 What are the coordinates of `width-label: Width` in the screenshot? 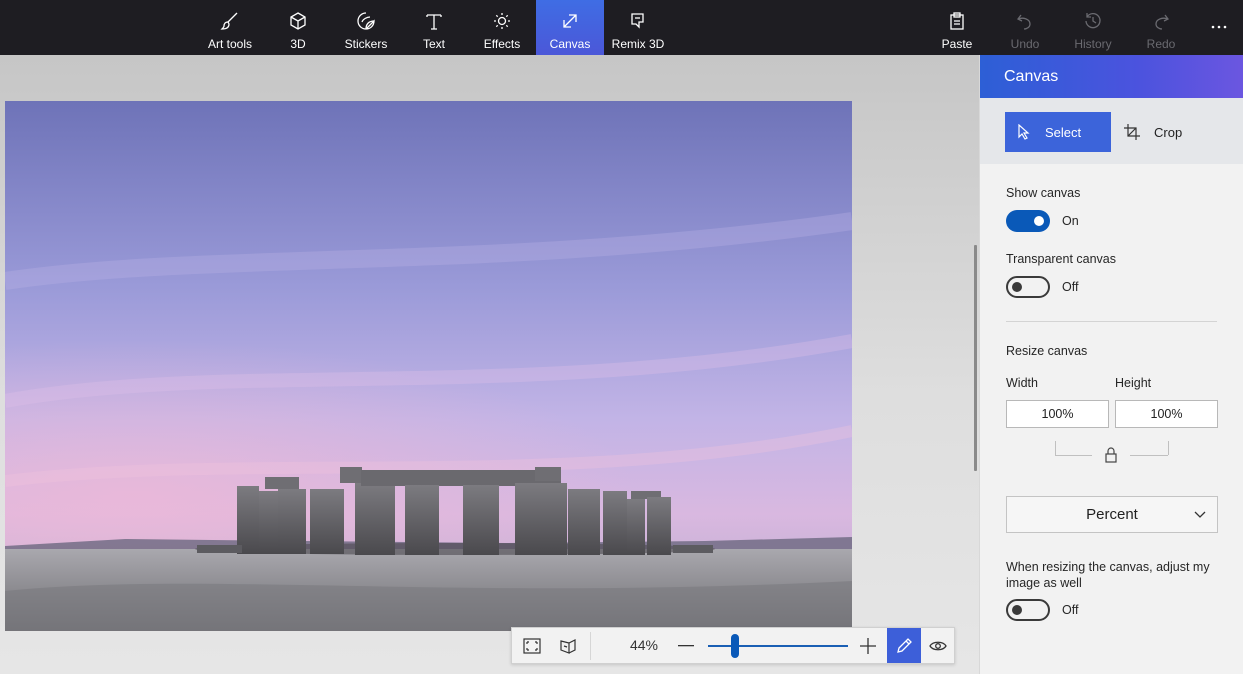 It's located at (1022, 383).